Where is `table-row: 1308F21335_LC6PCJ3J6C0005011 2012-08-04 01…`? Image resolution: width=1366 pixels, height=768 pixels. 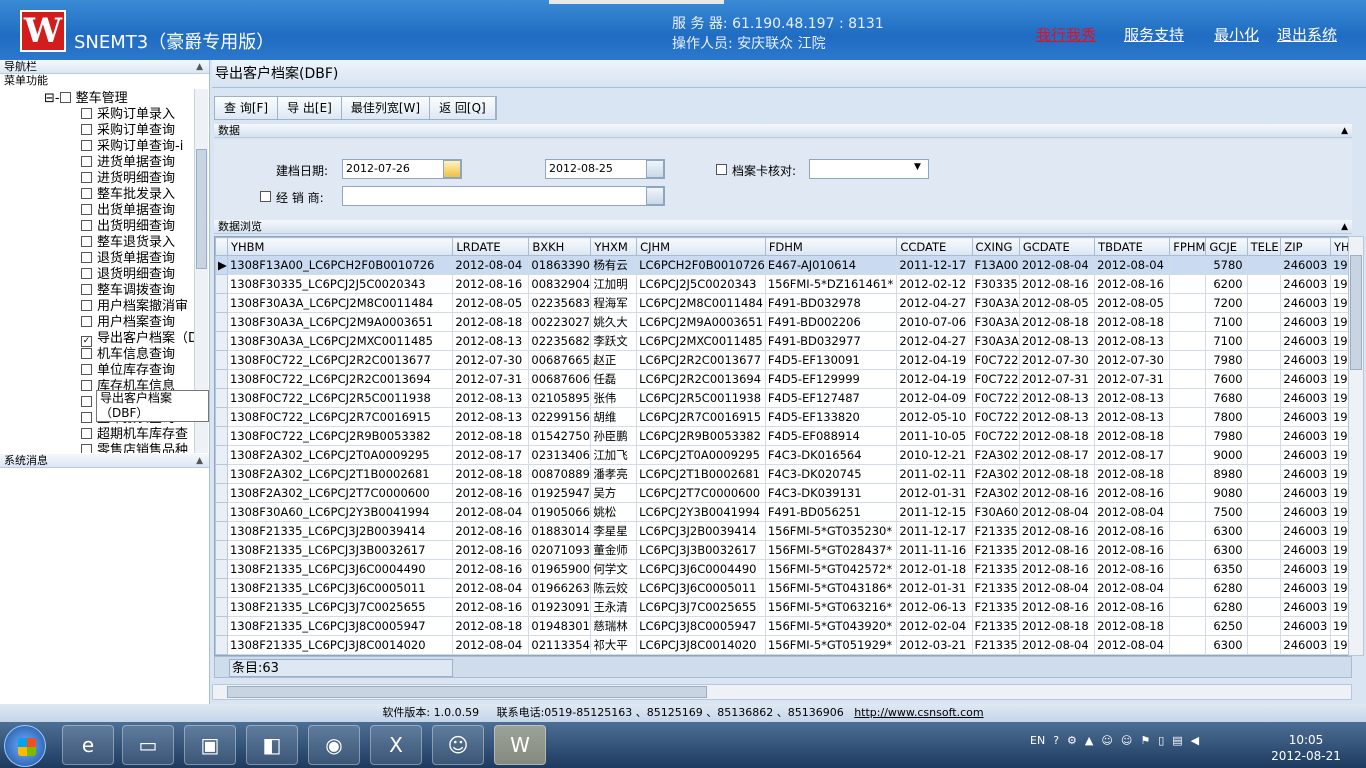
table-row: 1308F21335_LC6PCJ3J6C0005011 2012-08-04 01… is located at coordinates (783, 588).